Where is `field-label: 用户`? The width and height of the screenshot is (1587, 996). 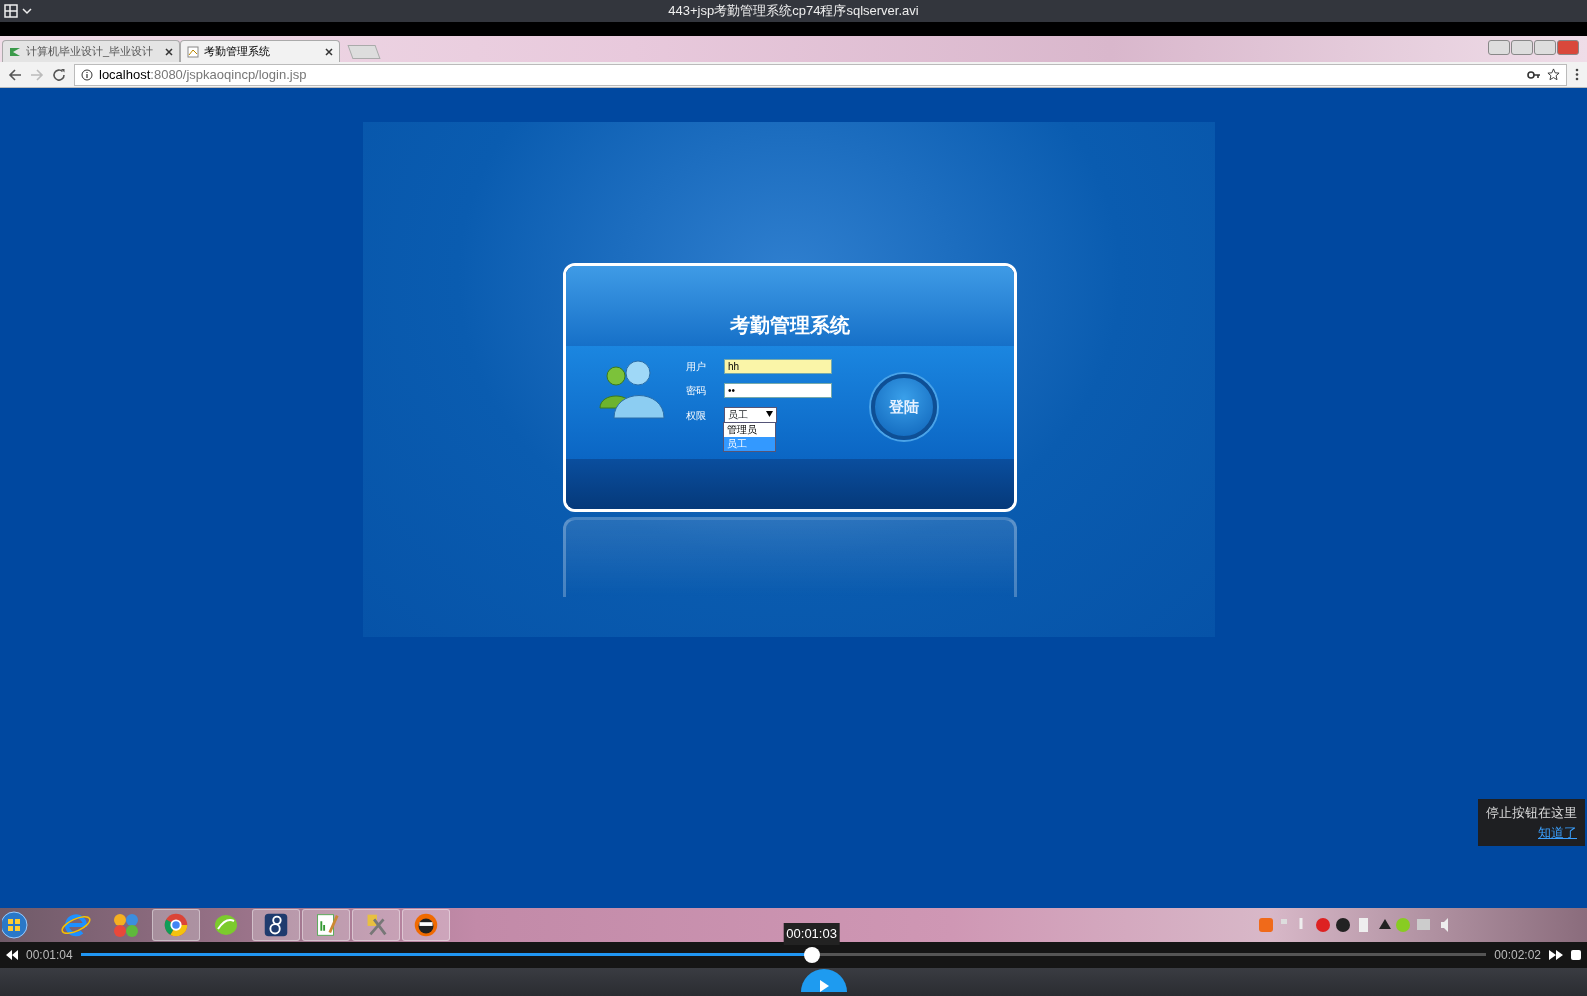
field-label: 用户 is located at coordinates (696, 367).